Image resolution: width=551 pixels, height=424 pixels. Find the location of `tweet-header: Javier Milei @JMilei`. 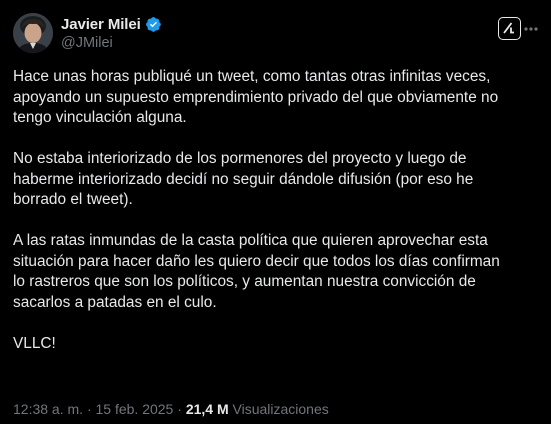

tweet-header: Javier Milei @JMilei is located at coordinates (276, 34).